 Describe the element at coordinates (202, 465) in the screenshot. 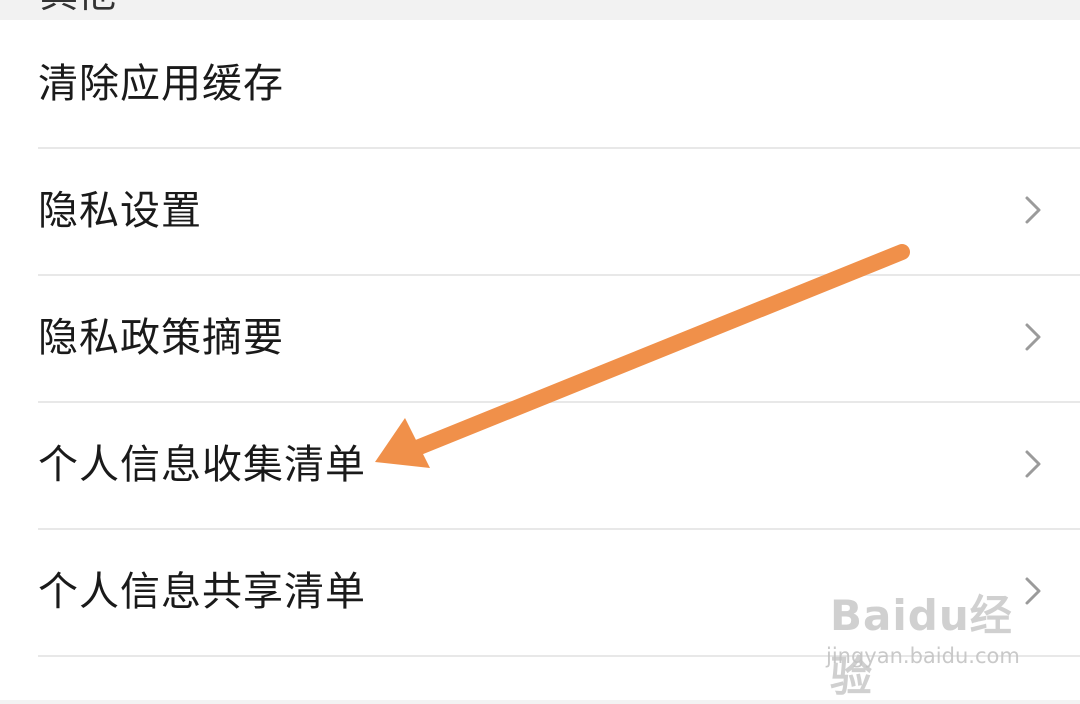

I see `settings-item-label: 个人信息收集清单` at that location.